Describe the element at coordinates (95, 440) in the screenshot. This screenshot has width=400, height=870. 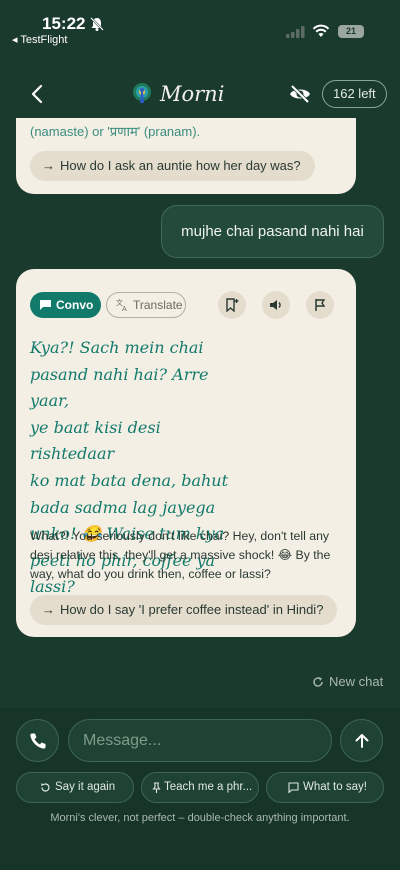
I see `hindi-line: ye baat kisi desi rishtedaar` at that location.